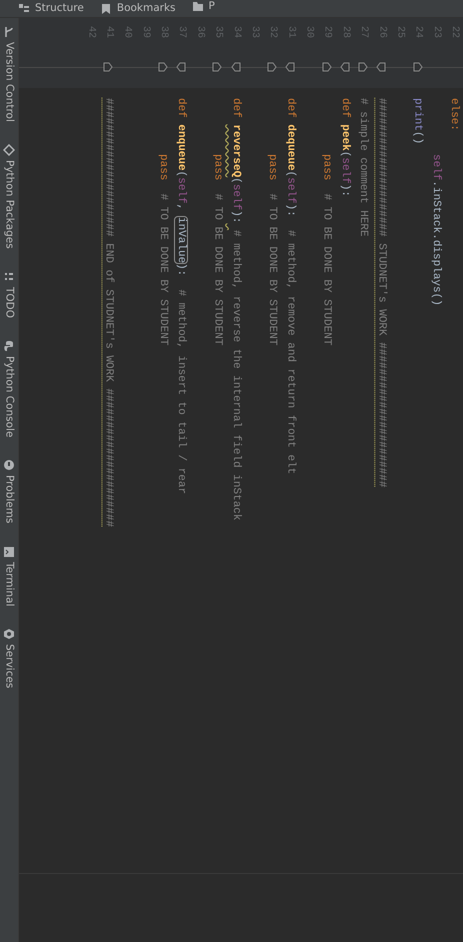 The image size is (463, 942). What do you see at coordinates (138, 8) in the screenshot?
I see `tool-window-tab: Bookmarks` at bounding box center [138, 8].